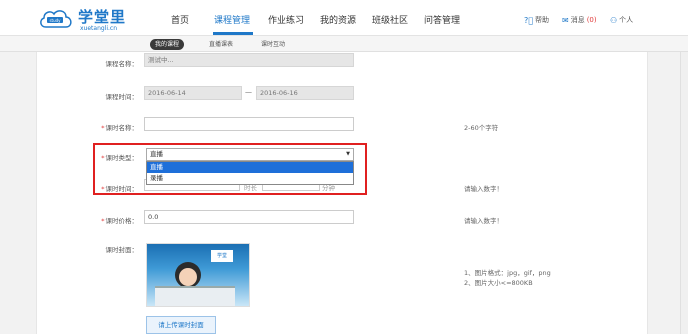 This screenshot has height=334, width=688. What do you see at coordinates (102, 17) in the screenshot?
I see `logo-title: 学堂里` at bounding box center [102, 17].